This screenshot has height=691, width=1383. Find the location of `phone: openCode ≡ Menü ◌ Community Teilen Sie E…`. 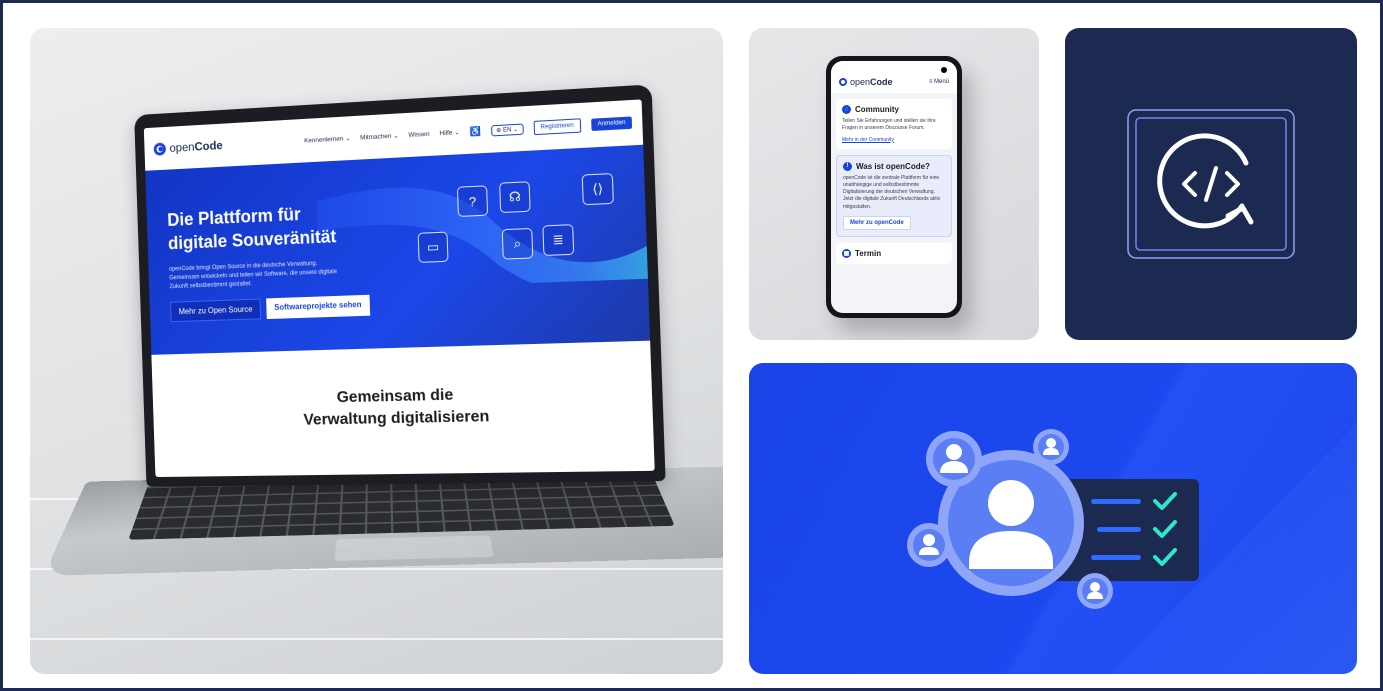

phone: openCode ≡ Menü ◌ Community Teilen Sie E… is located at coordinates (894, 187).